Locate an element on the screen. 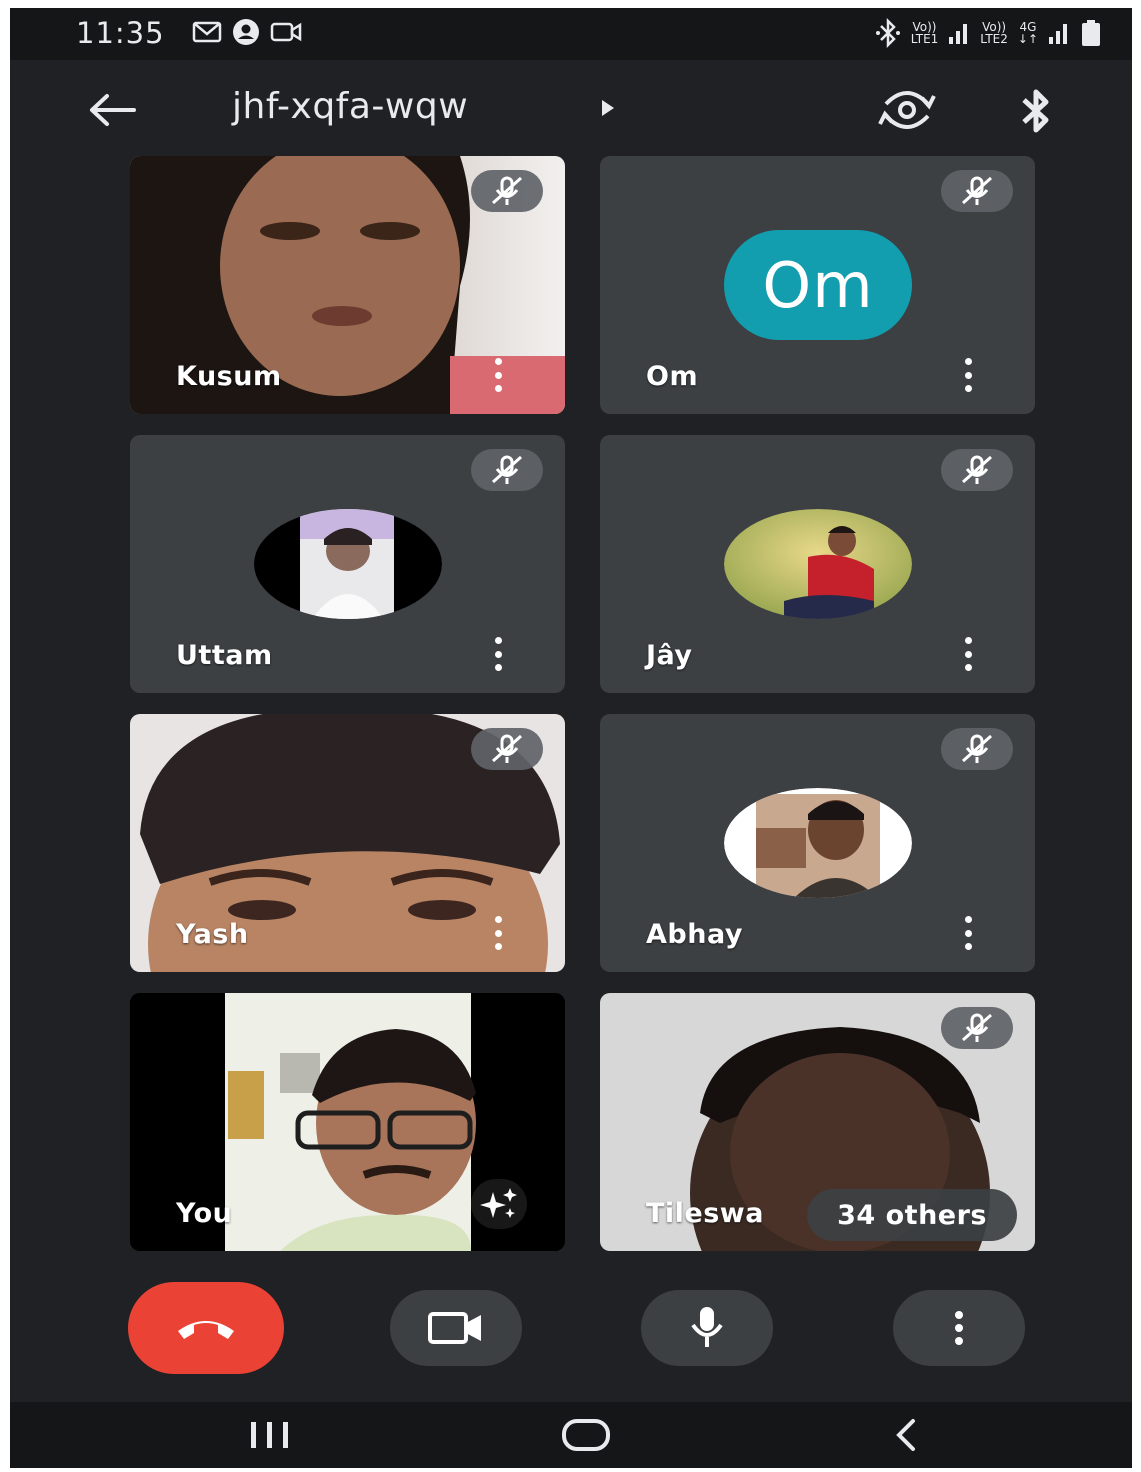  gmail-icon is located at coordinates (207, 32).